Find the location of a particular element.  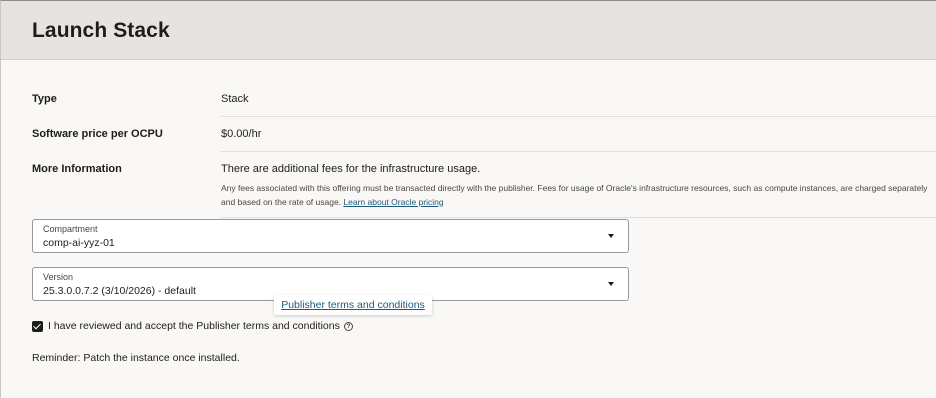

price-value: $0.00/hr is located at coordinates (241, 134).